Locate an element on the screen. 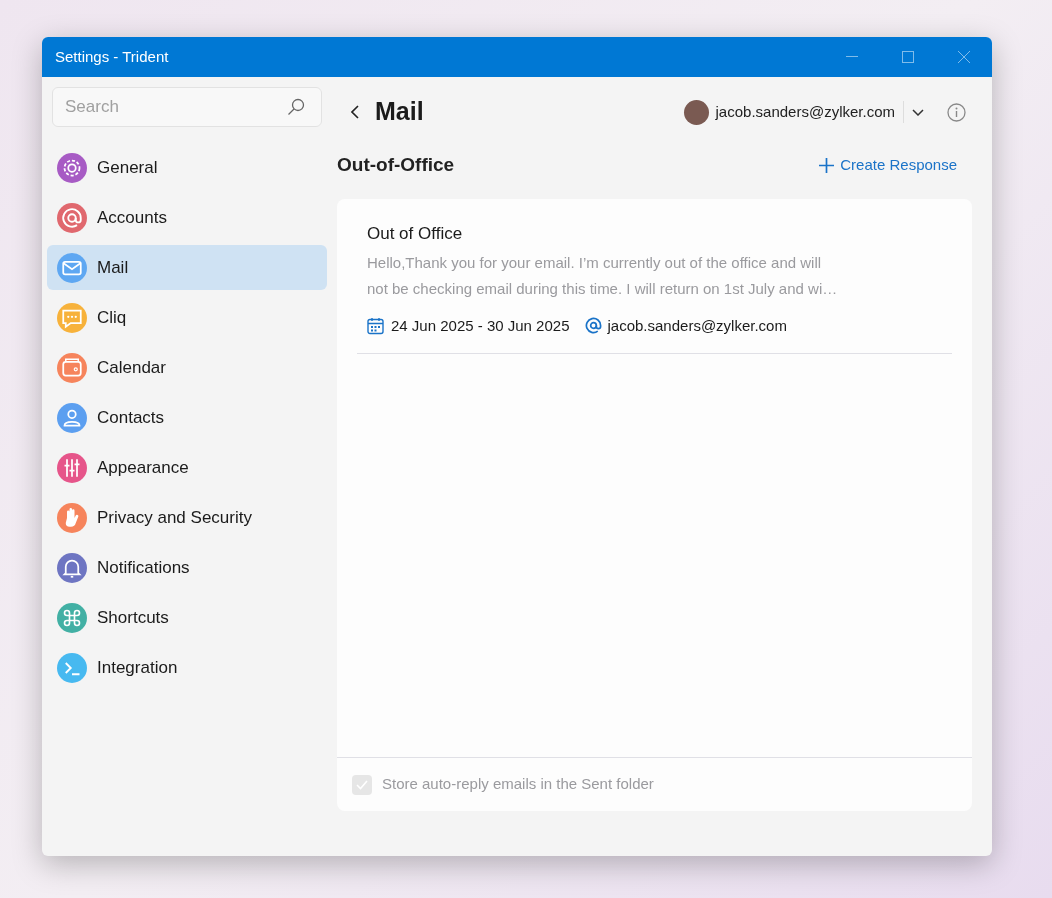  account-email: jacob.sanders@zylker.com is located at coordinates (805, 111).